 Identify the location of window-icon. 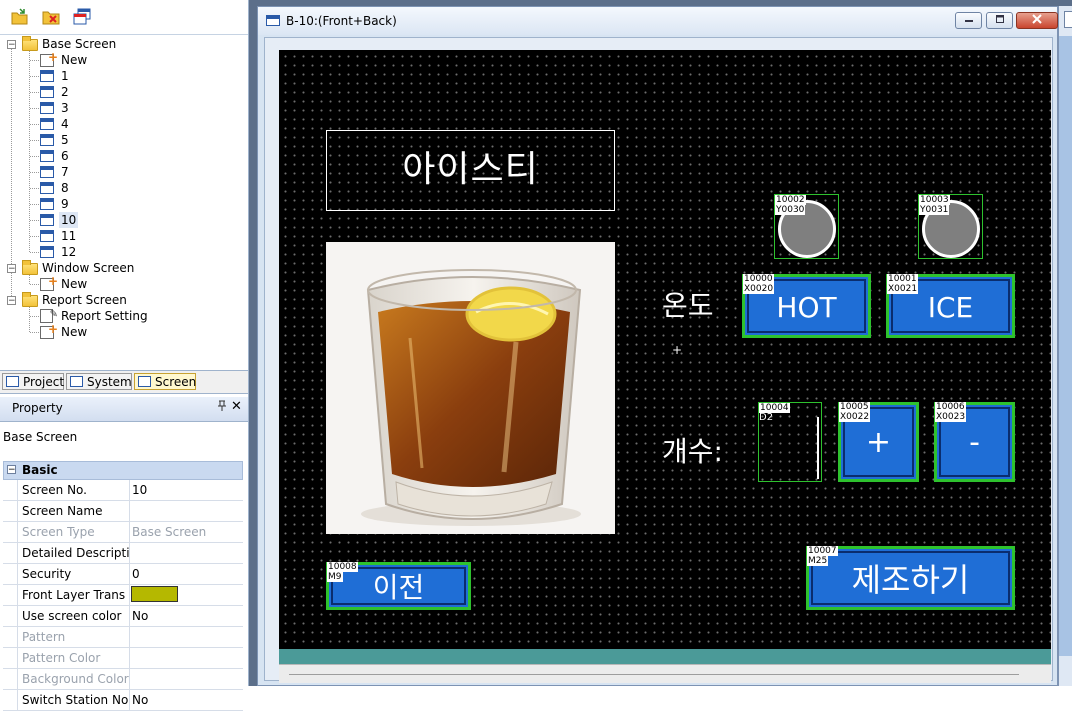
(273, 20).